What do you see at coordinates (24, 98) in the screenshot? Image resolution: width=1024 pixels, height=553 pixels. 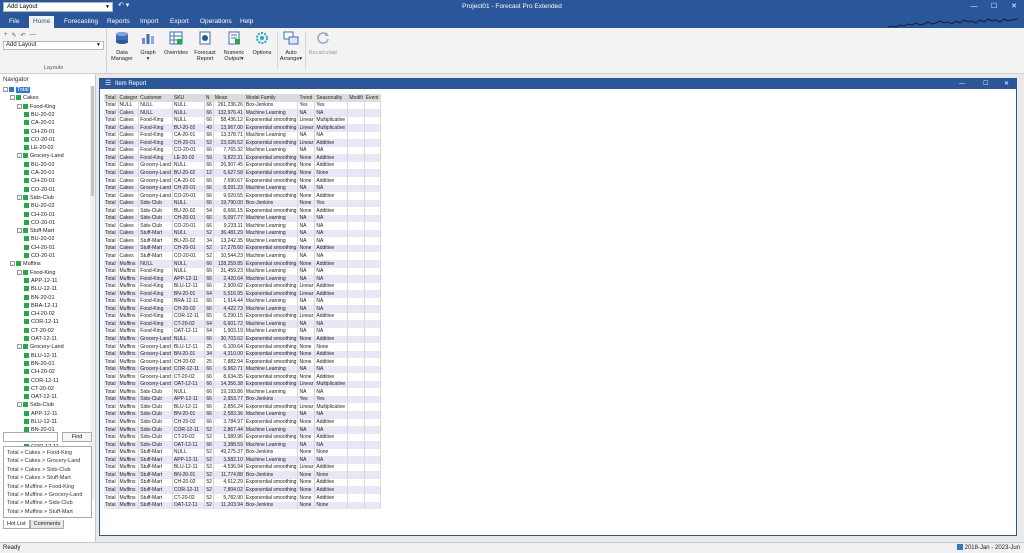 I see `tree-node: - Cakes` at bounding box center [24, 98].